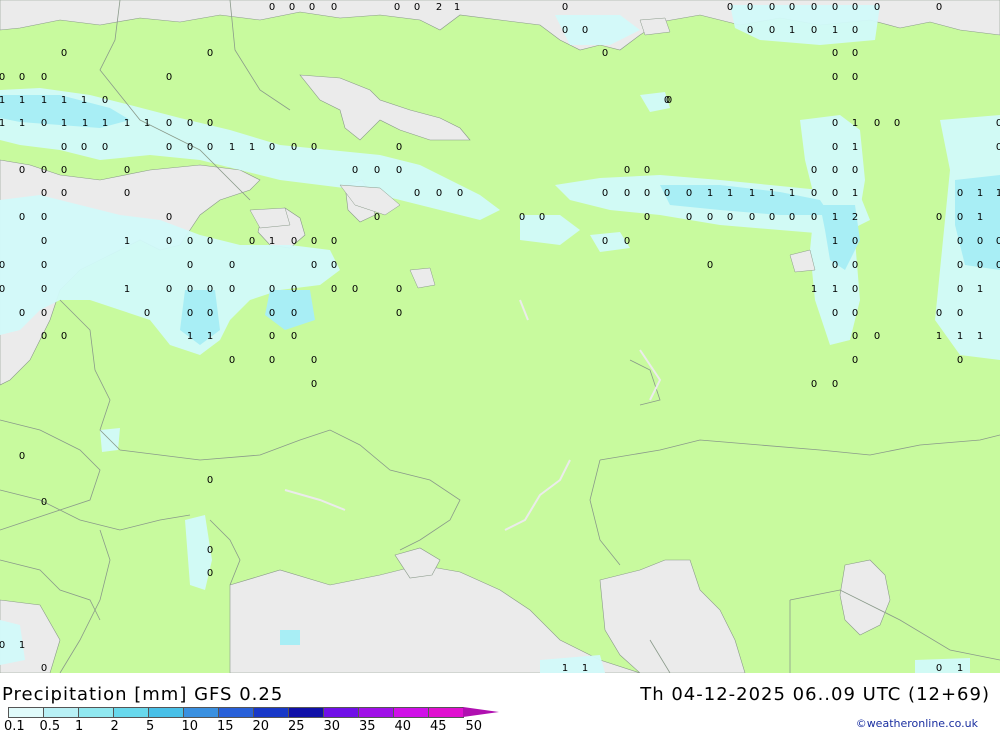 The image size is (1000, 734). Describe the element at coordinates (114, 726) in the screenshot. I see `legend-label: 2` at that location.